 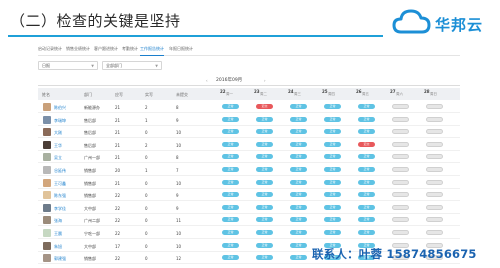 I want to click on table-row: 张海 广州二部 22 0 11 正常 正常 正常 正常 正常, so click(x=249, y=220).